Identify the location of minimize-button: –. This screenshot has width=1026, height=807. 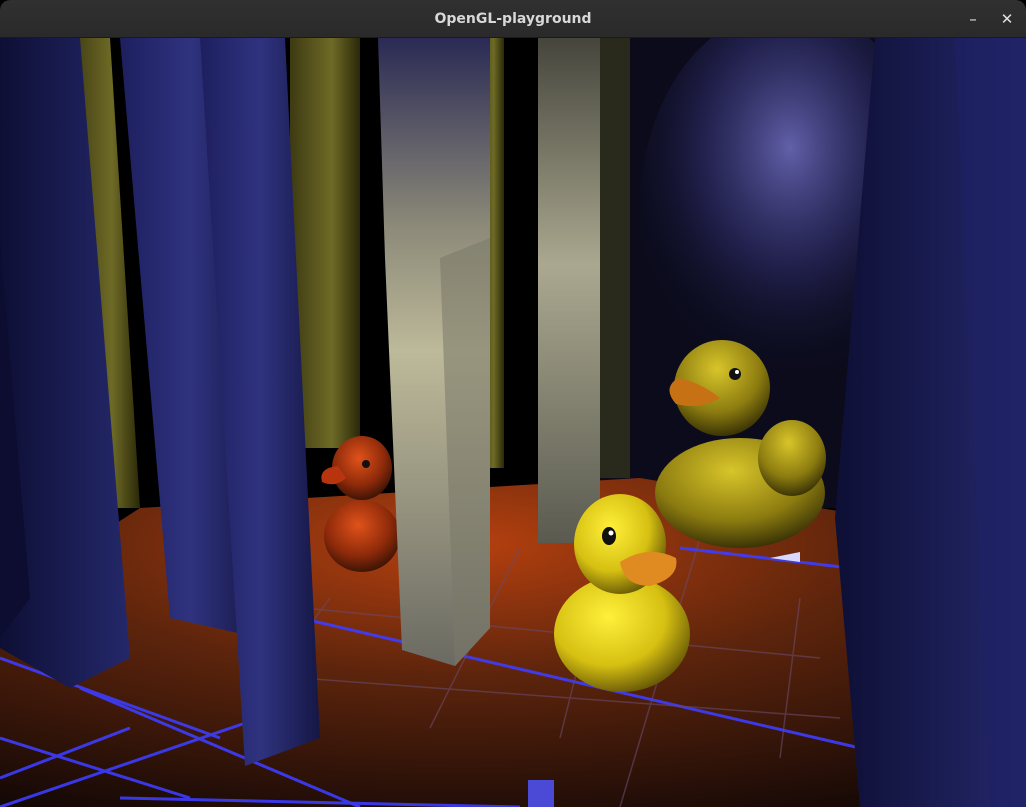
(973, 19).